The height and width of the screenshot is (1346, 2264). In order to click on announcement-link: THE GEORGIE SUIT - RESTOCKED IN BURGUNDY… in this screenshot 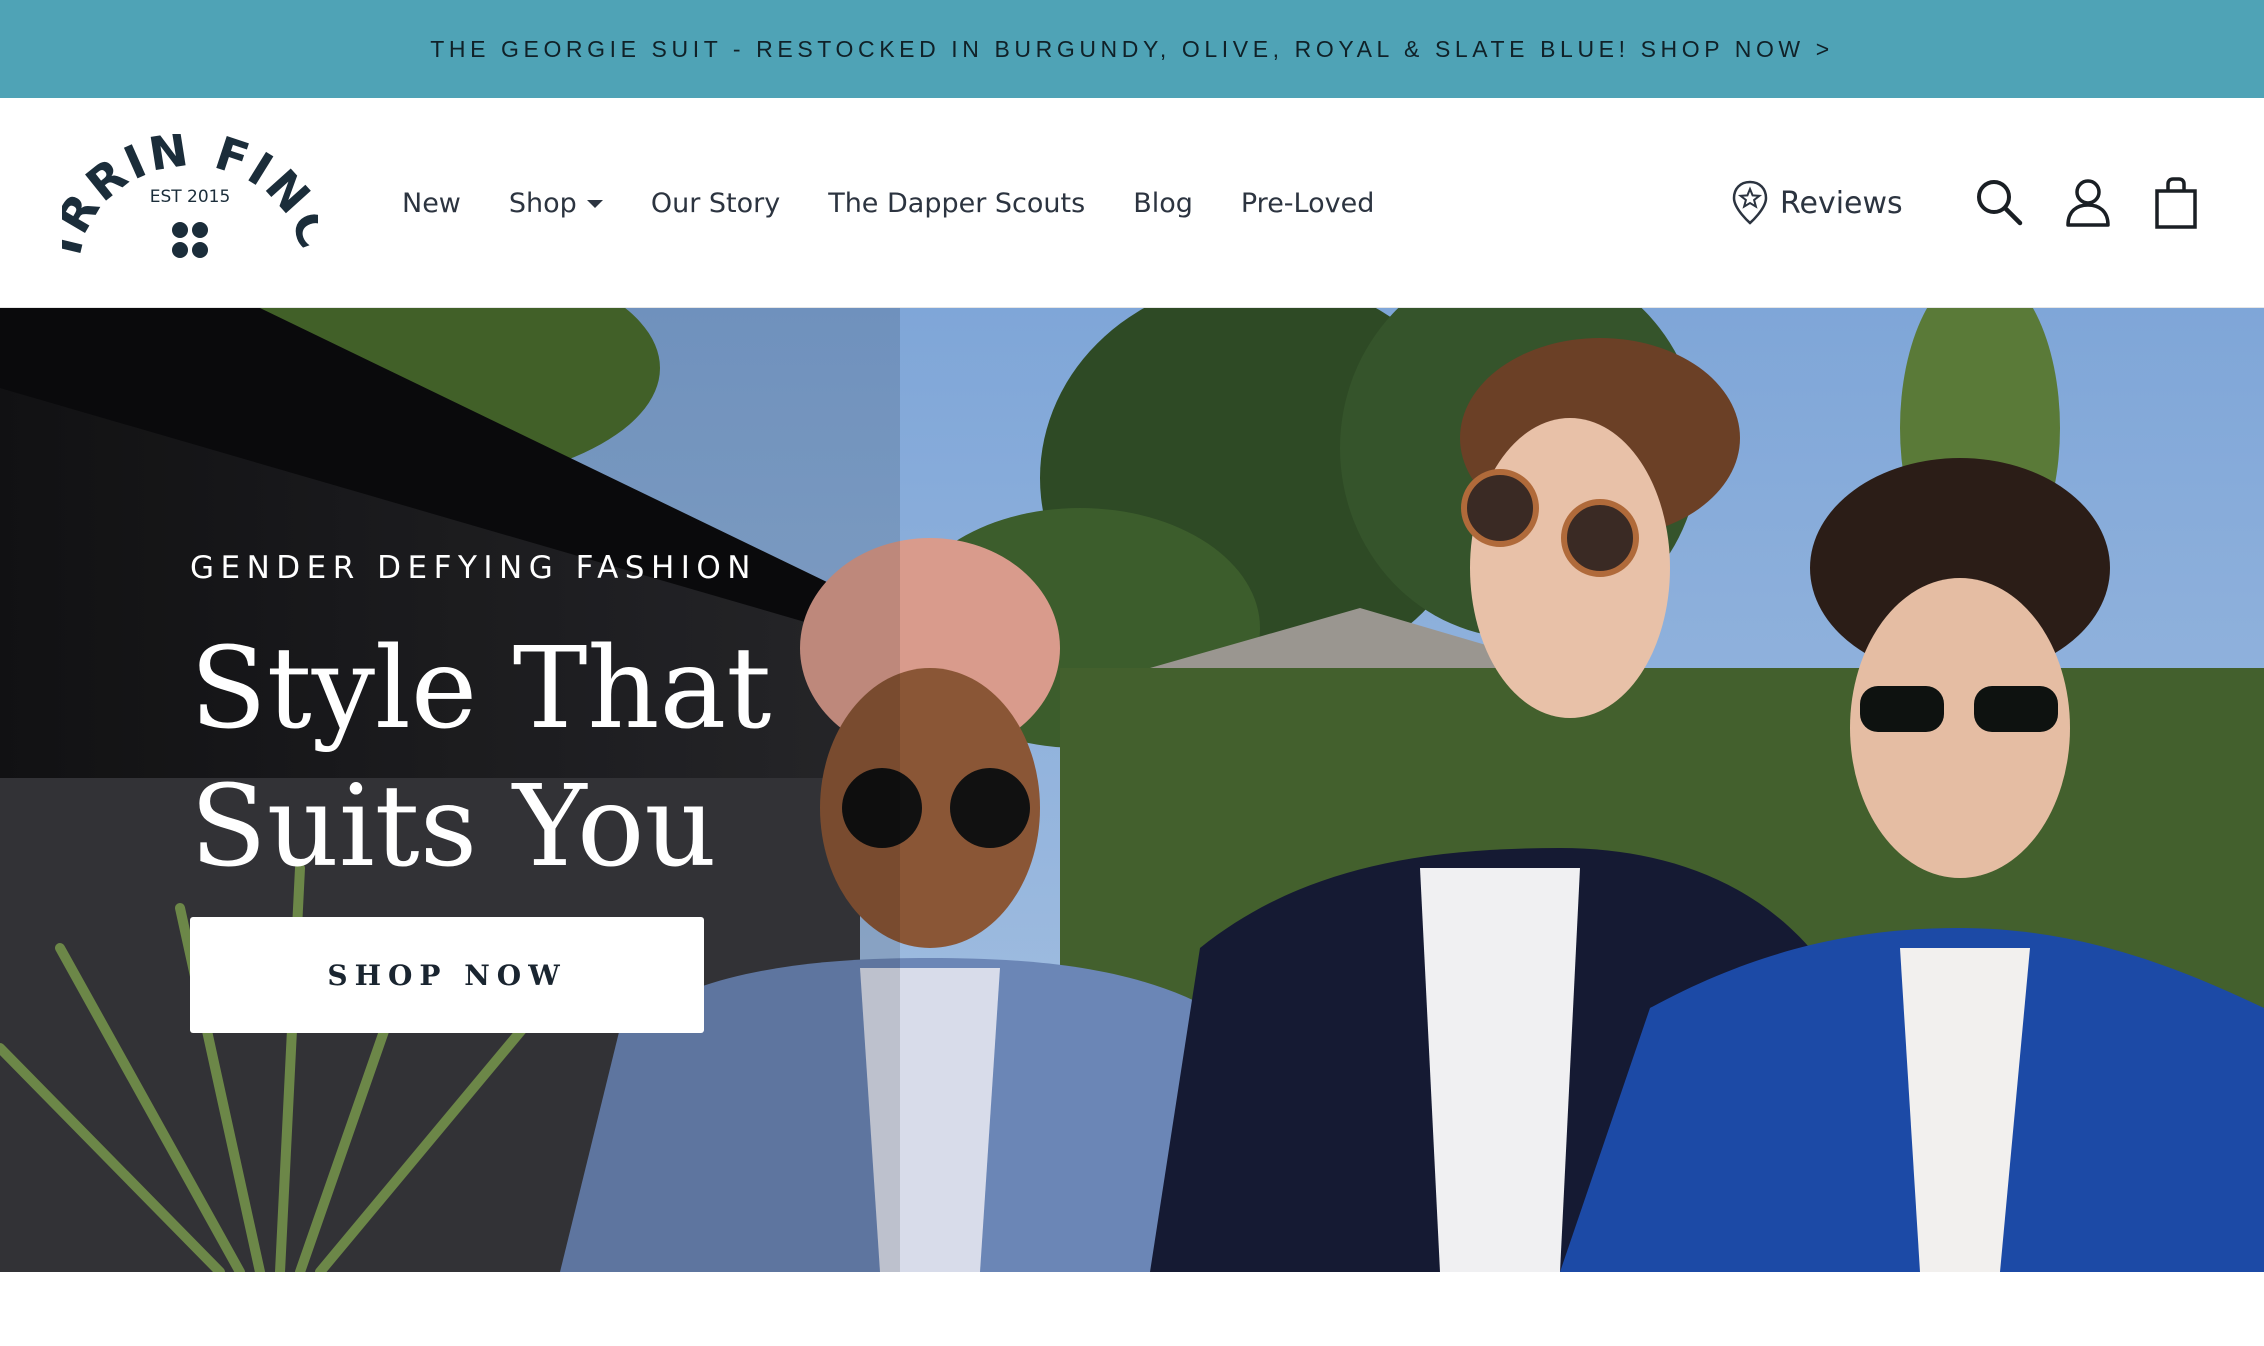, I will do `click(1132, 49)`.